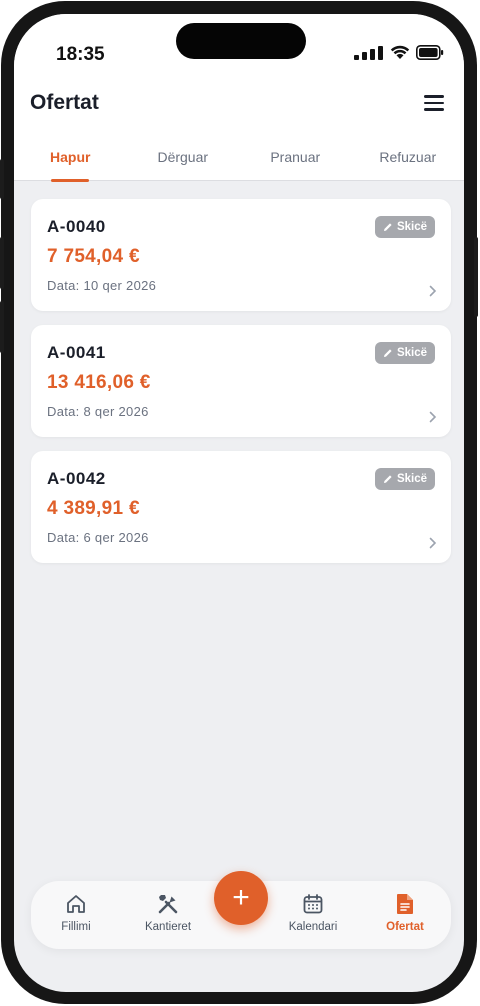 The height and width of the screenshot is (1006, 480). Describe the element at coordinates (435, 103) in the screenshot. I see `hamburger-menu-icon` at that location.